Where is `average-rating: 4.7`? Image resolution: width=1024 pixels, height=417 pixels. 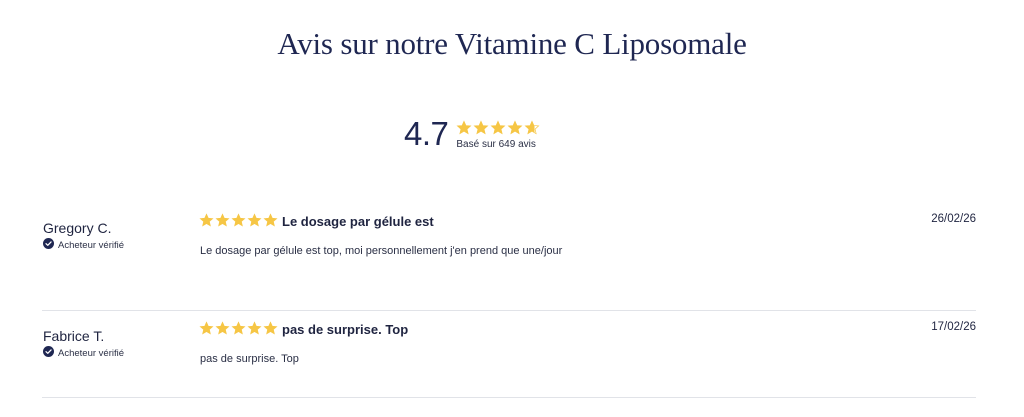 average-rating: 4.7 is located at coordinates (426, 133).